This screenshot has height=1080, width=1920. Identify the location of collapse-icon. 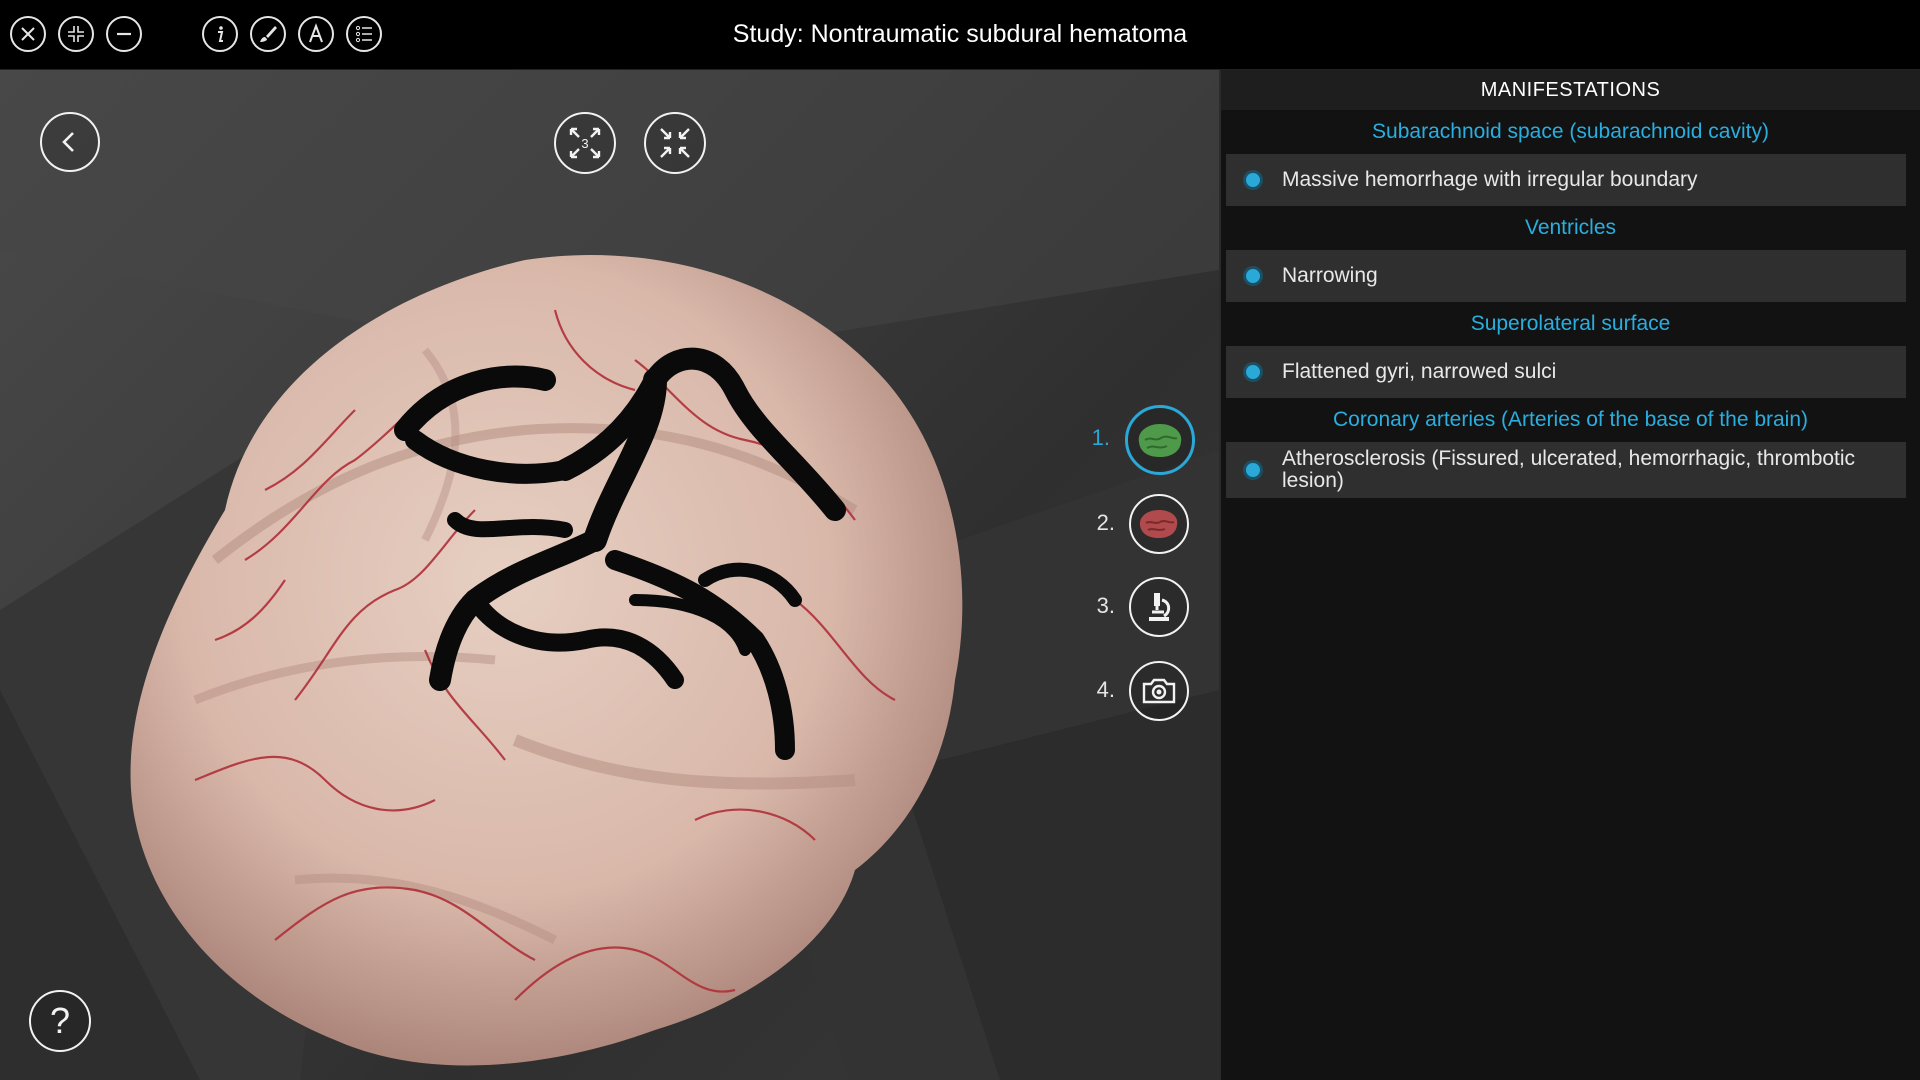
(76, 34).